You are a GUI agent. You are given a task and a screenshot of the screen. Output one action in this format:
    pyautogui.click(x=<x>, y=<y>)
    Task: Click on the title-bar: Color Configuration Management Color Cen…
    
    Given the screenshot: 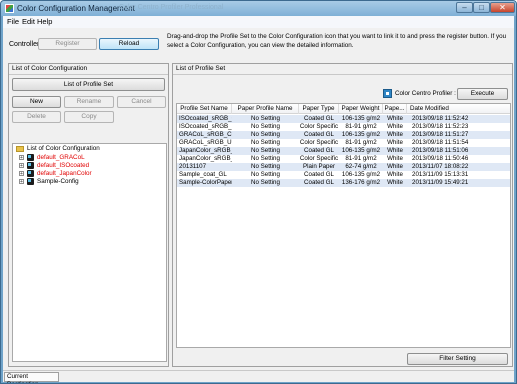 What is the action you would take?
    pyautogui.click(x=258, y=8)
    